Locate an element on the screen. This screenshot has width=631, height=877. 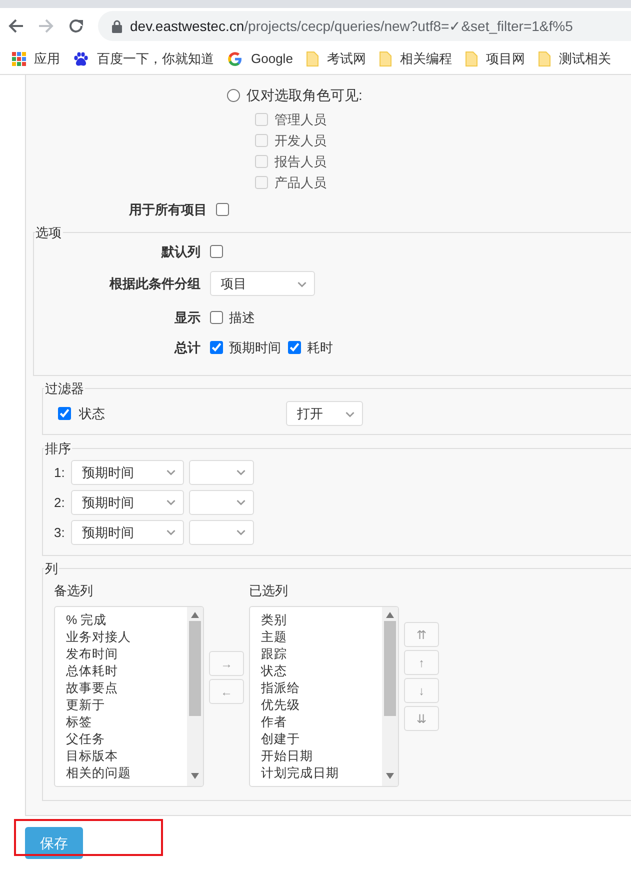
list-option: 总体耗时 is located at coordinates (126, 671).